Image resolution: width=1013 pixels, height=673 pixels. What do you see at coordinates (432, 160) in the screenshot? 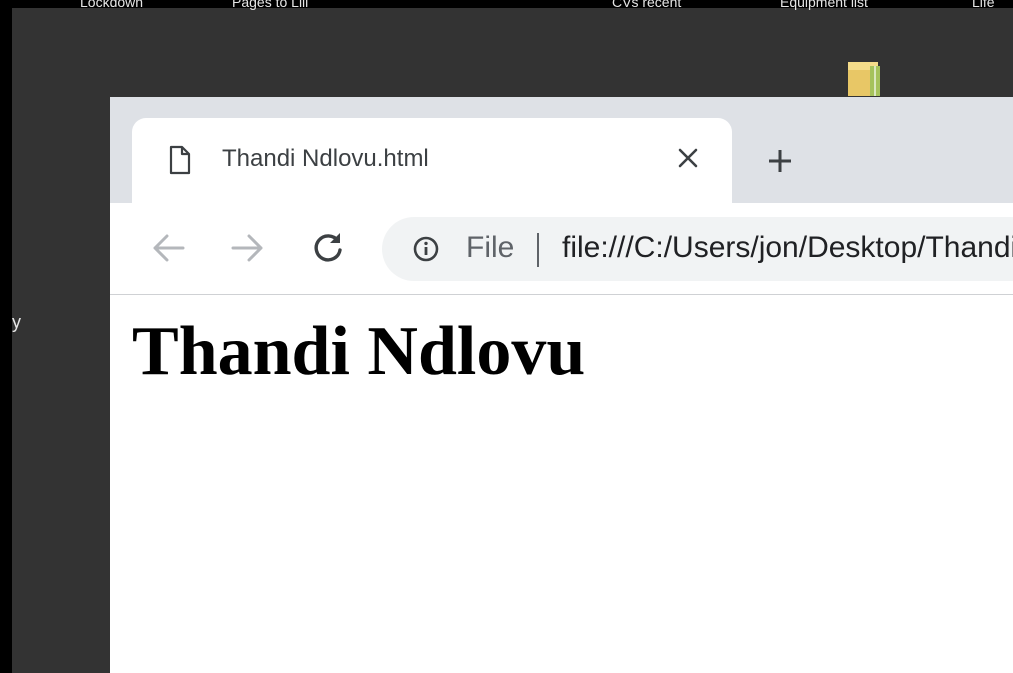
I see `tab-active: Thandi Ndlovu.html` at bounding box center [432, 160].